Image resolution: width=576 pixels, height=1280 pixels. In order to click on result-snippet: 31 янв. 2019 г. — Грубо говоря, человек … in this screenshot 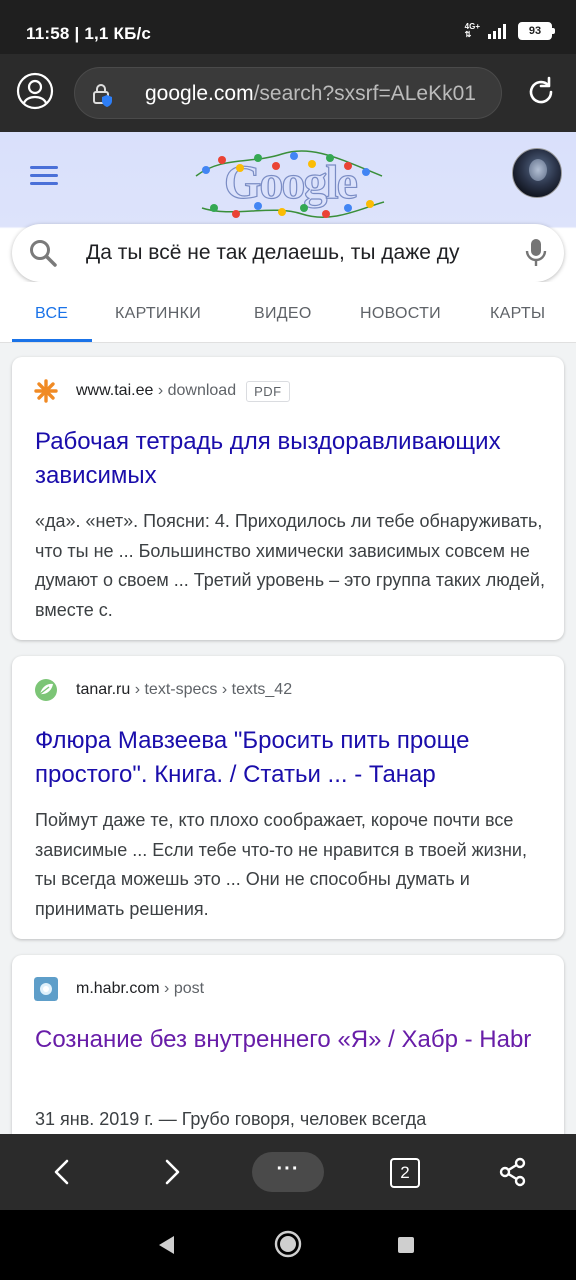, I will do `click(231, 1119)`.